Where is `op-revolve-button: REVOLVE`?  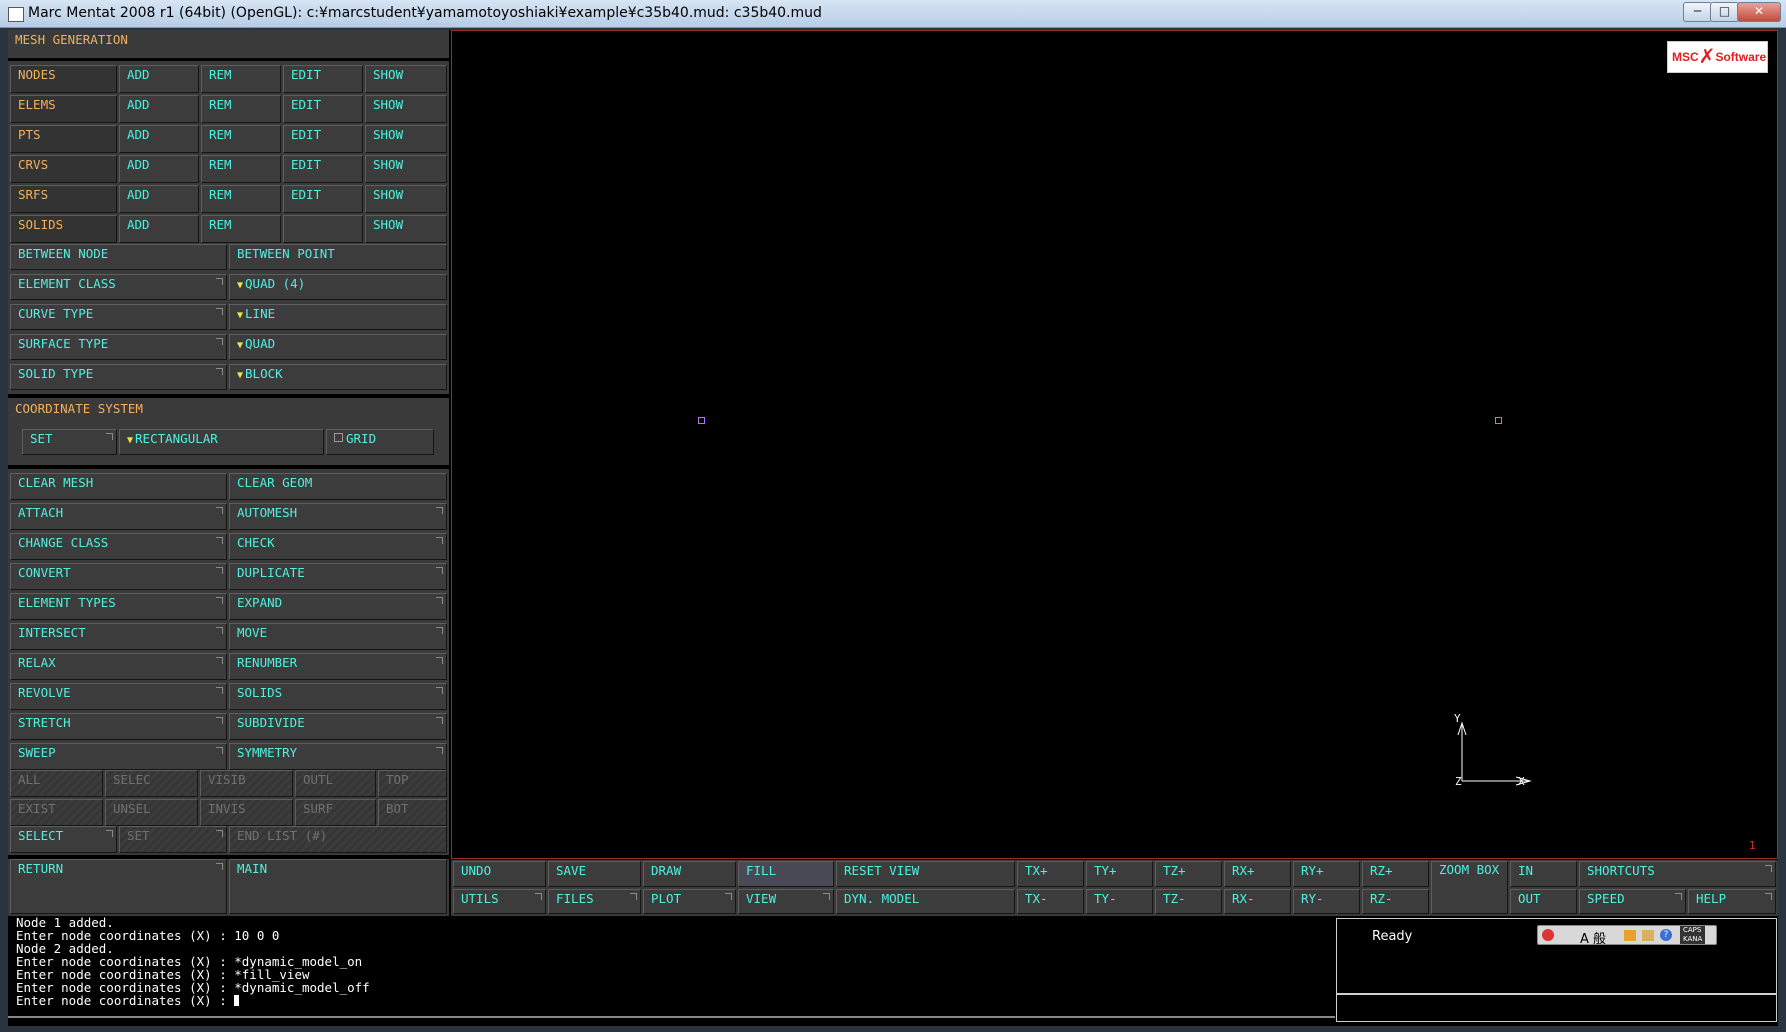
op-revolve-button: REVOLVE is located at coordinates (118, 696).